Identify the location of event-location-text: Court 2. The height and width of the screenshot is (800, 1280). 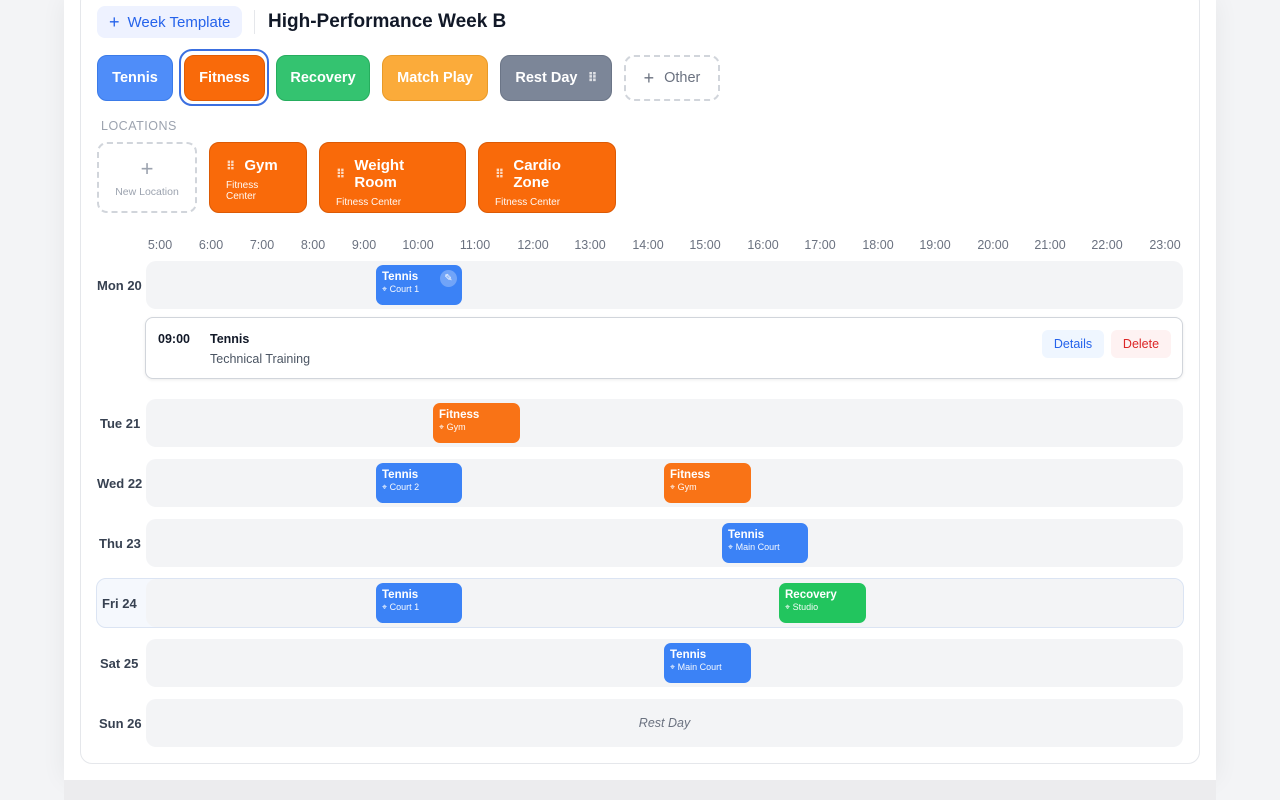
(404, 487).